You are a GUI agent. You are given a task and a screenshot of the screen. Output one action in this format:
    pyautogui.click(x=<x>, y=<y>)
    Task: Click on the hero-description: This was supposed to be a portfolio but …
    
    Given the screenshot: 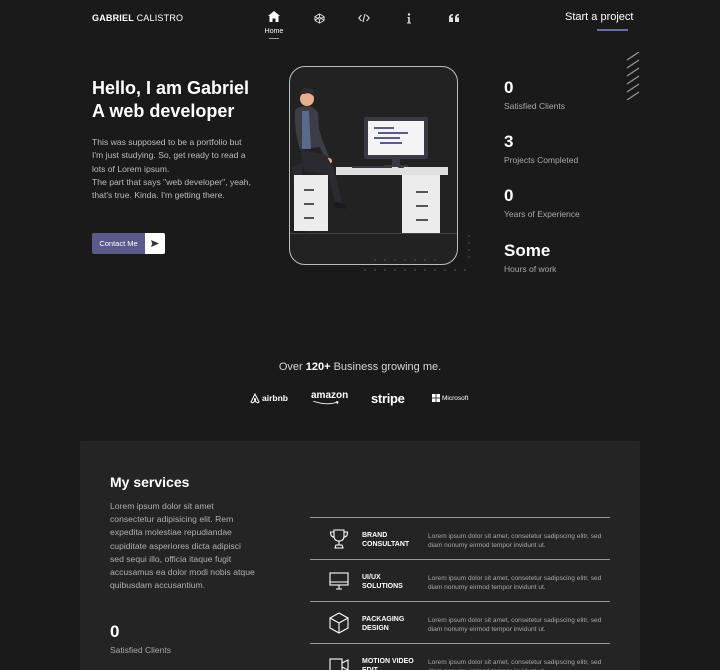 What is the action you would take?
    pyautogui.click(x=172, y=169)
    